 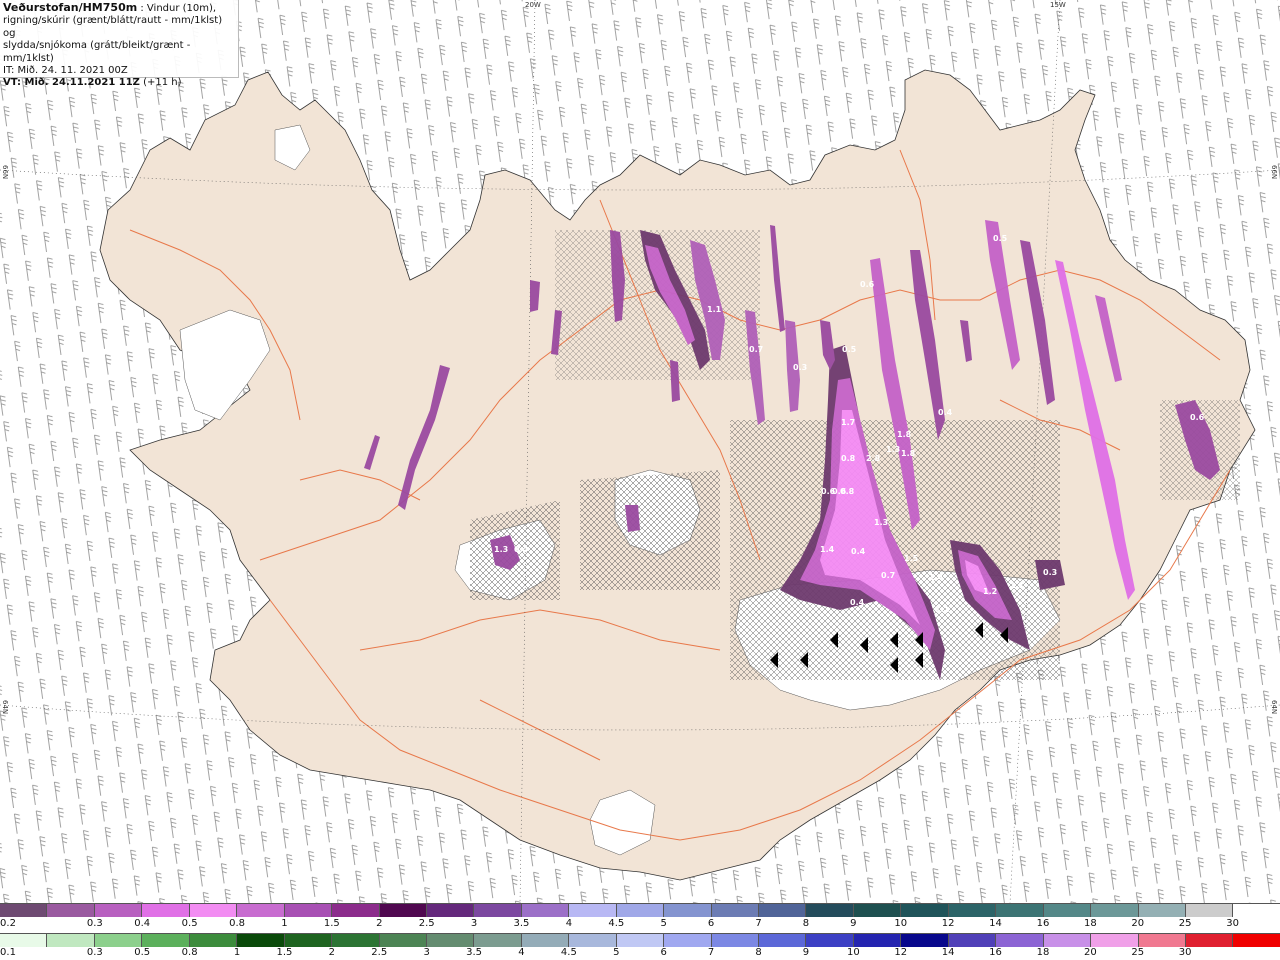 I want to click on map-desc-1: : Vindur (10m),, so click(x=178, y=8).